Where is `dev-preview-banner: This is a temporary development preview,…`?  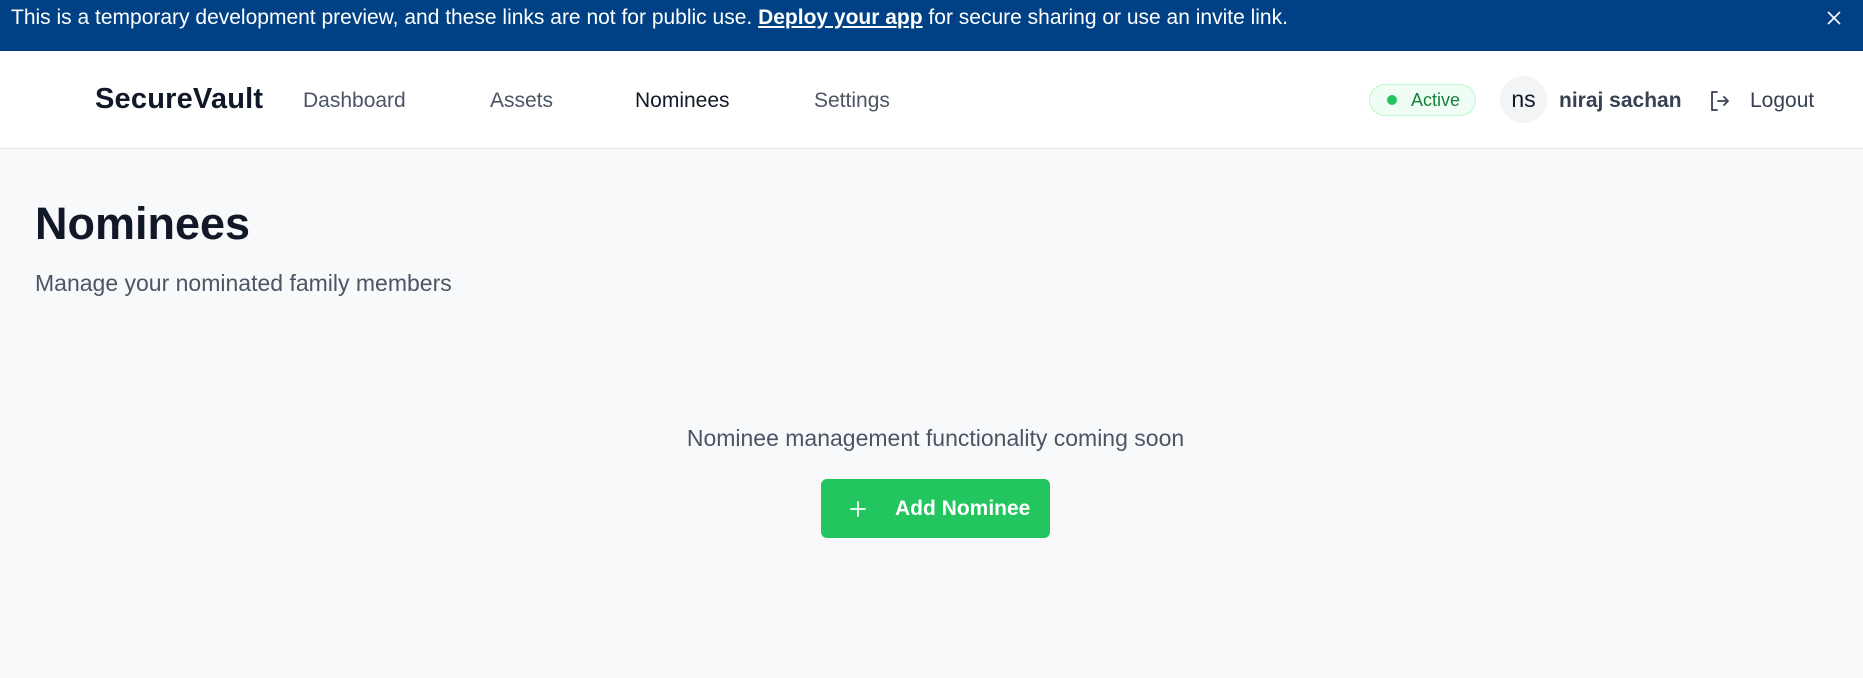 dev-preview-banner: This is a temporary development preview,… is located at coordinates (931, 25).